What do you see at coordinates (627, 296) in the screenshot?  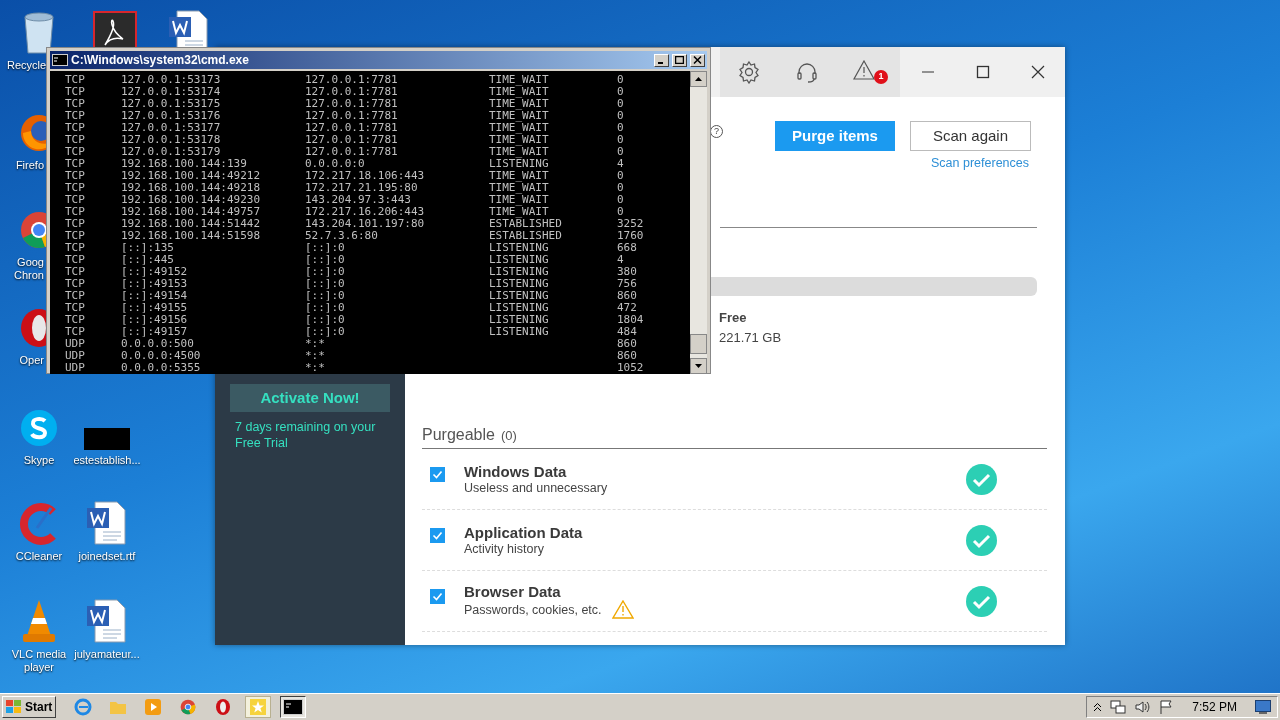 I see `console-text: 860` at bounding box center [627, 296].